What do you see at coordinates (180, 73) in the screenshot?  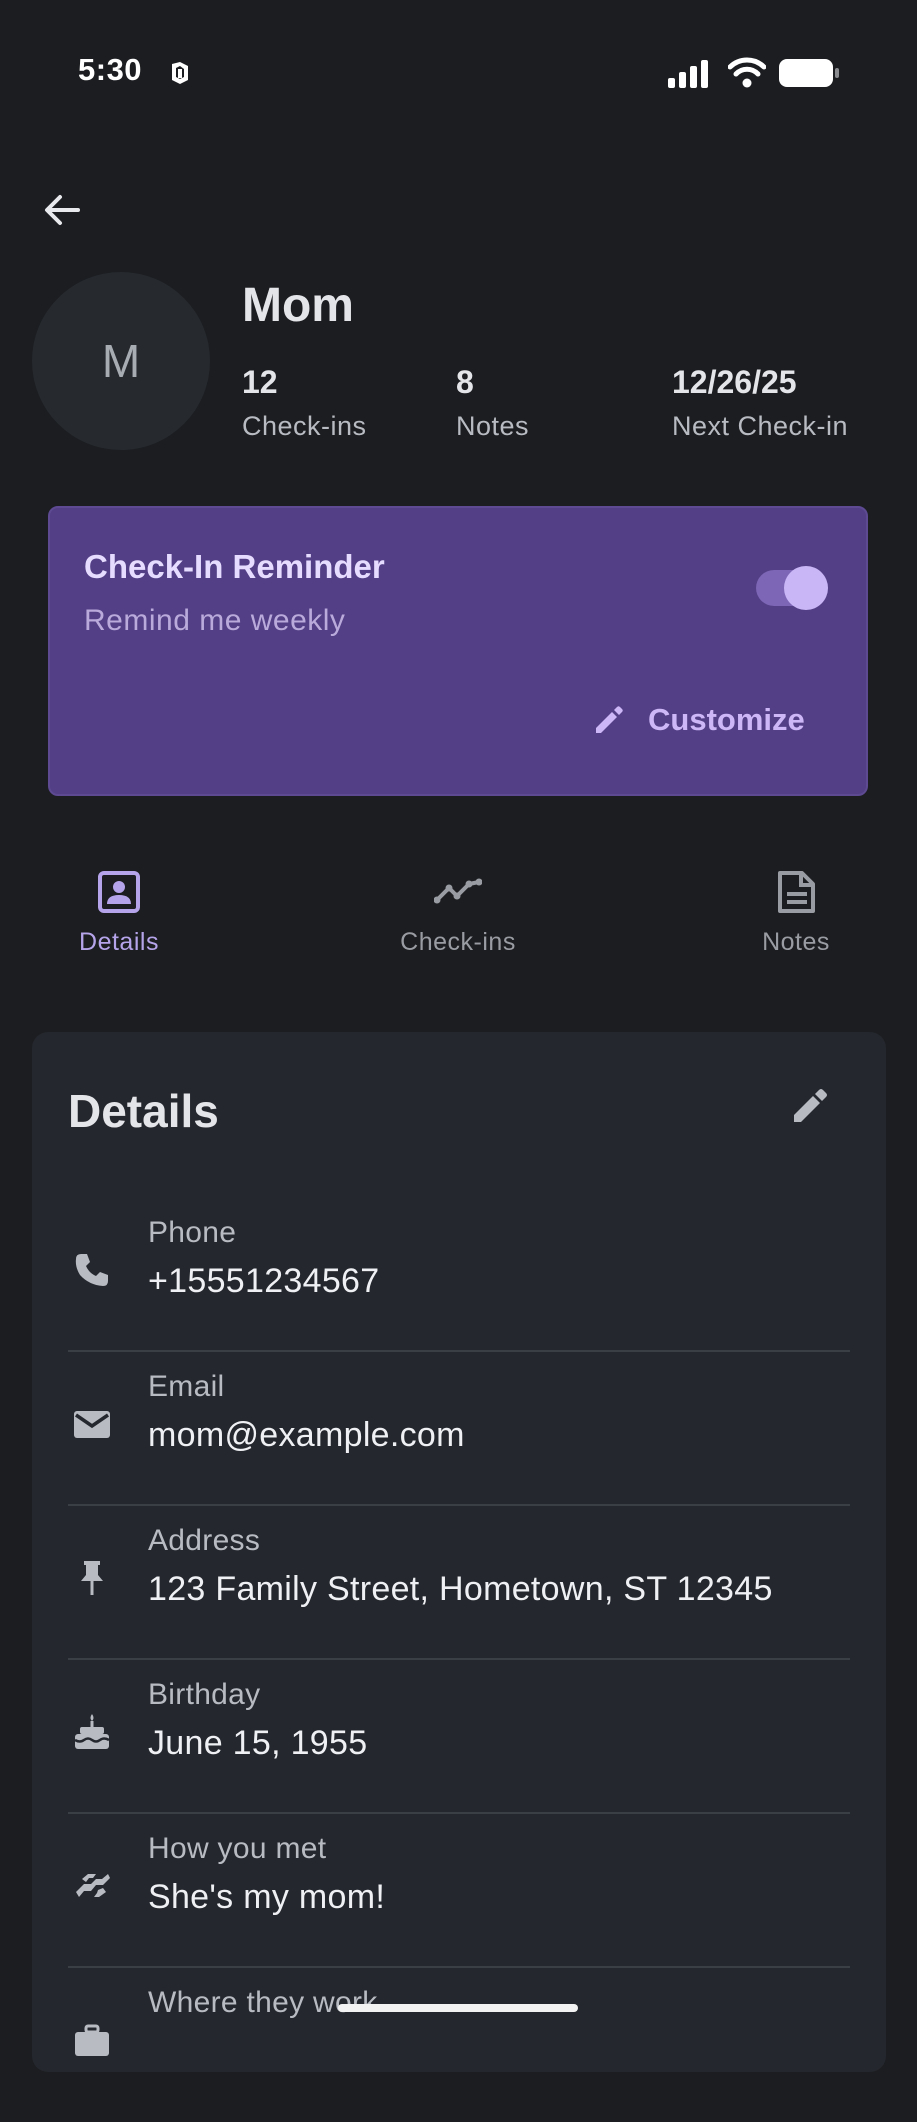 I see `app-notification-icon` at bounding box center [180, 73].